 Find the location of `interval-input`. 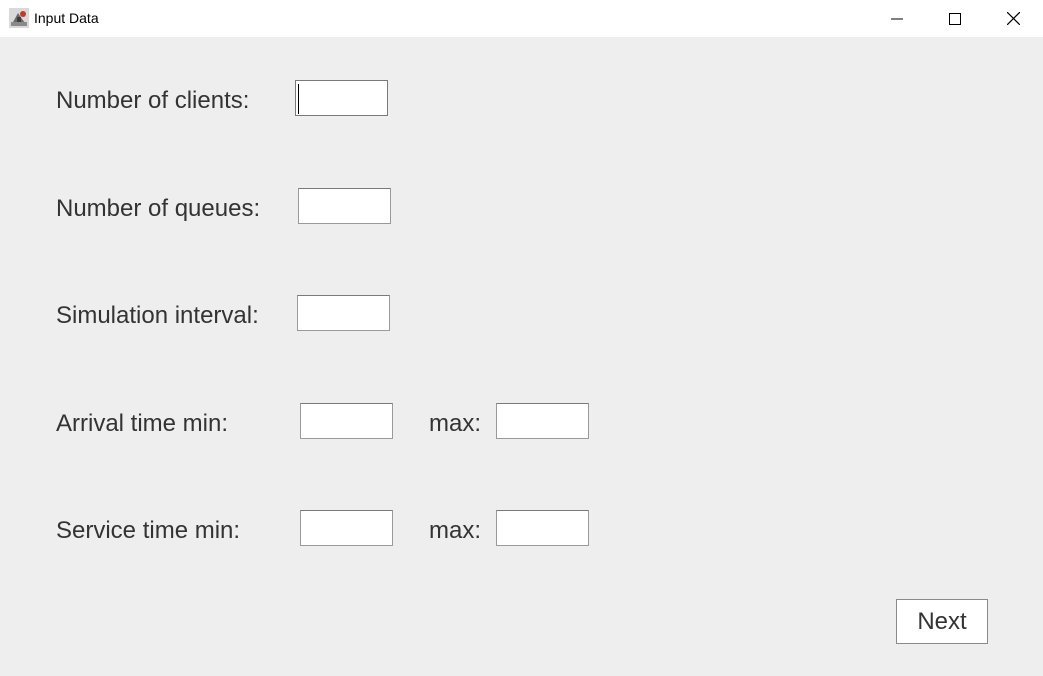

interval-input is located at coordinates (343, 313).